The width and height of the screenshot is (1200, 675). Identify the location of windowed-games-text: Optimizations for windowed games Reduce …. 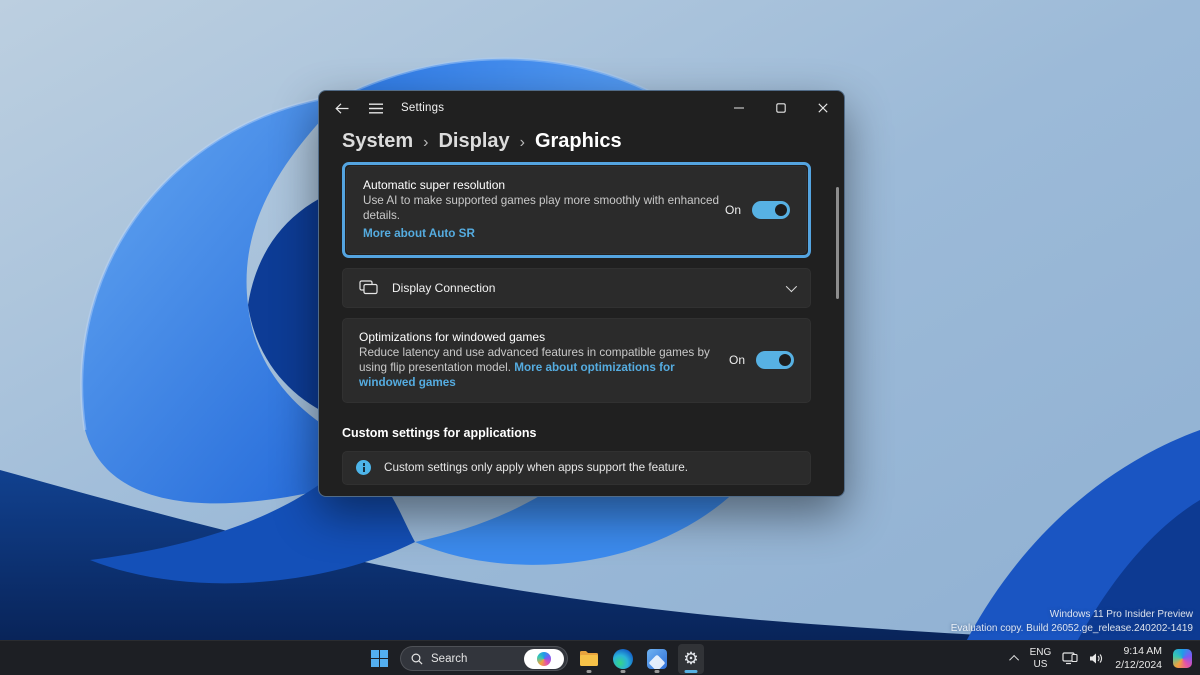
(544, 360).